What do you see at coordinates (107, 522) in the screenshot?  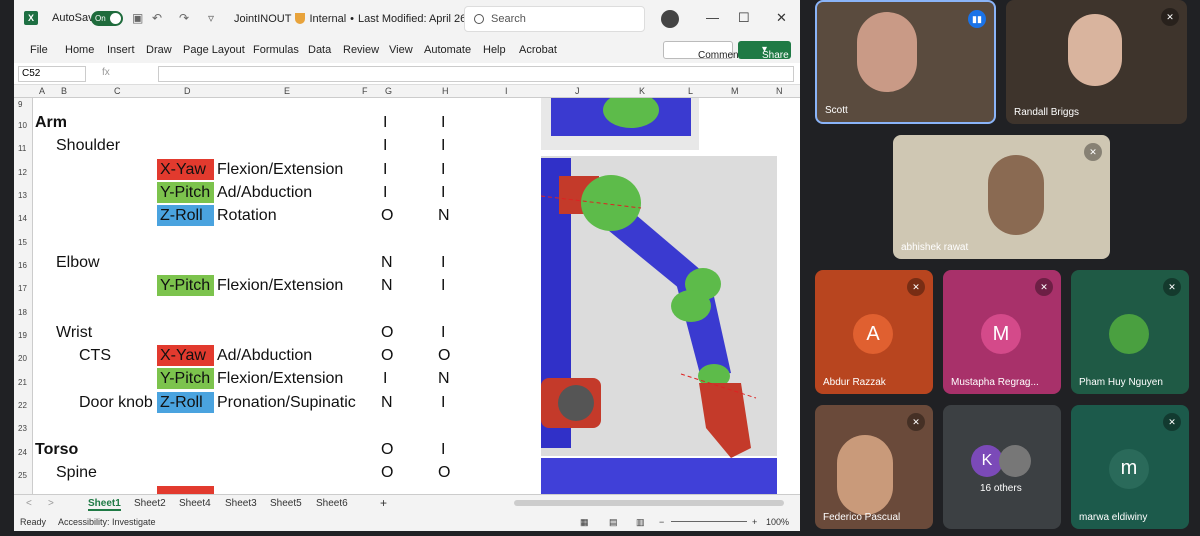 I see `accessibility-status: Accessibility: Investigate` at bounding box center [107, 522].